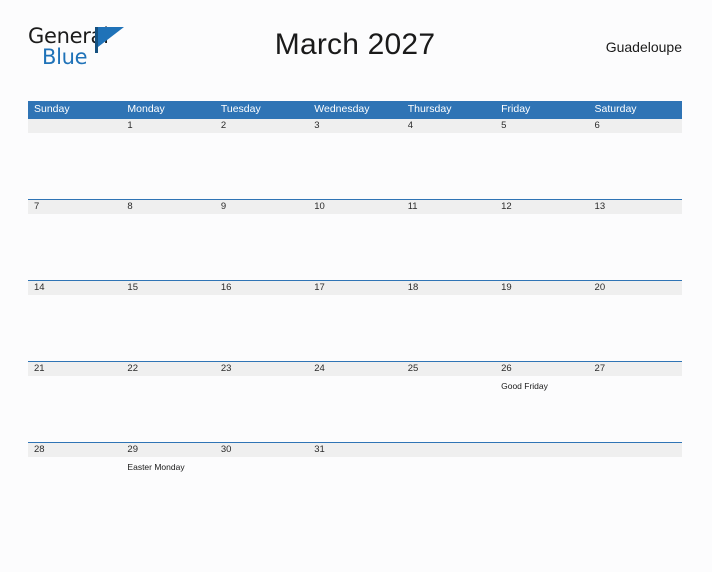 The width and height of the screenshot is (712, 572). I want to click on day-number: 5, so click(504, 125).